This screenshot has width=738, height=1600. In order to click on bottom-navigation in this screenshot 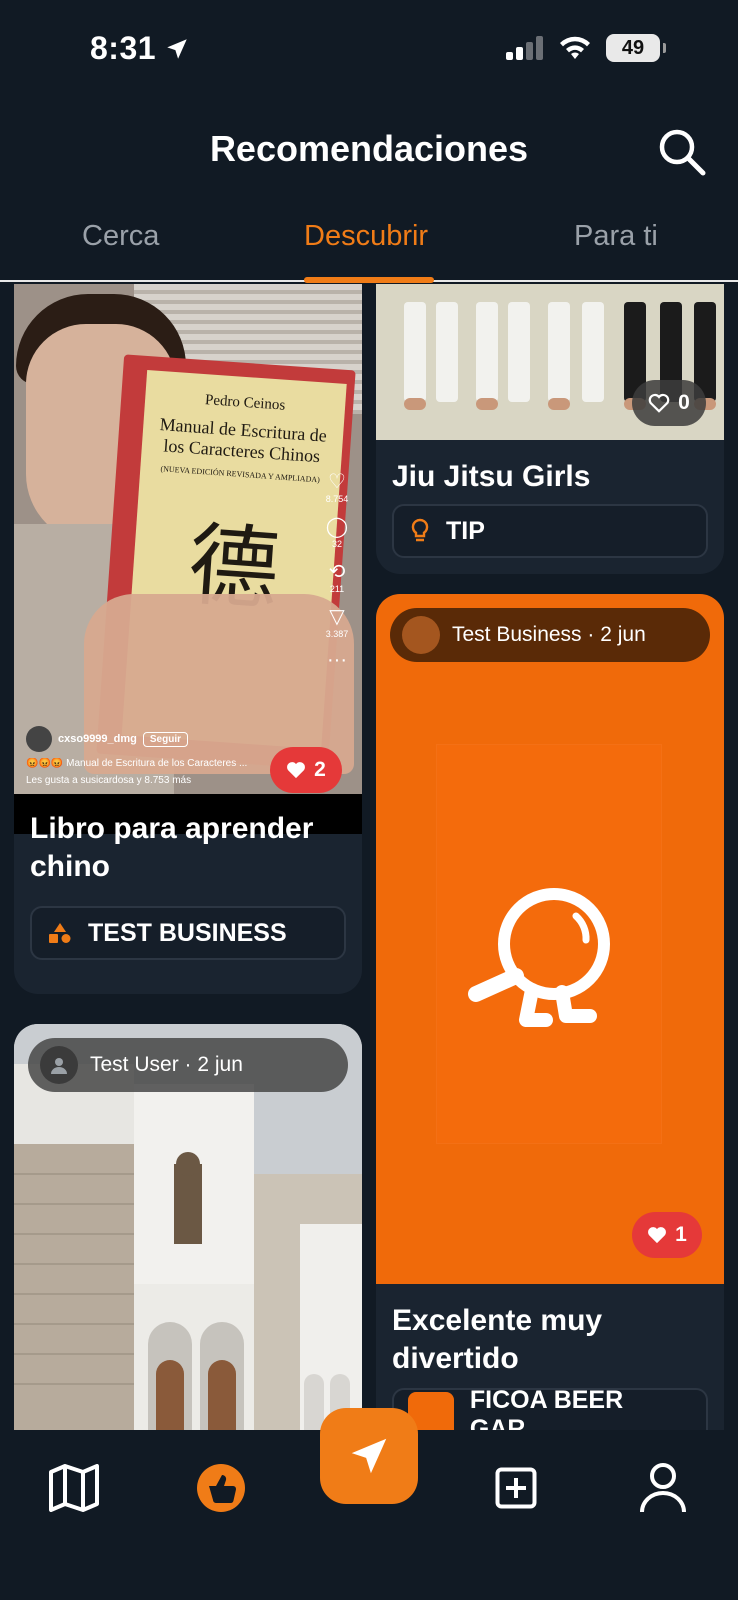, I will do `click(369, 1504)`.